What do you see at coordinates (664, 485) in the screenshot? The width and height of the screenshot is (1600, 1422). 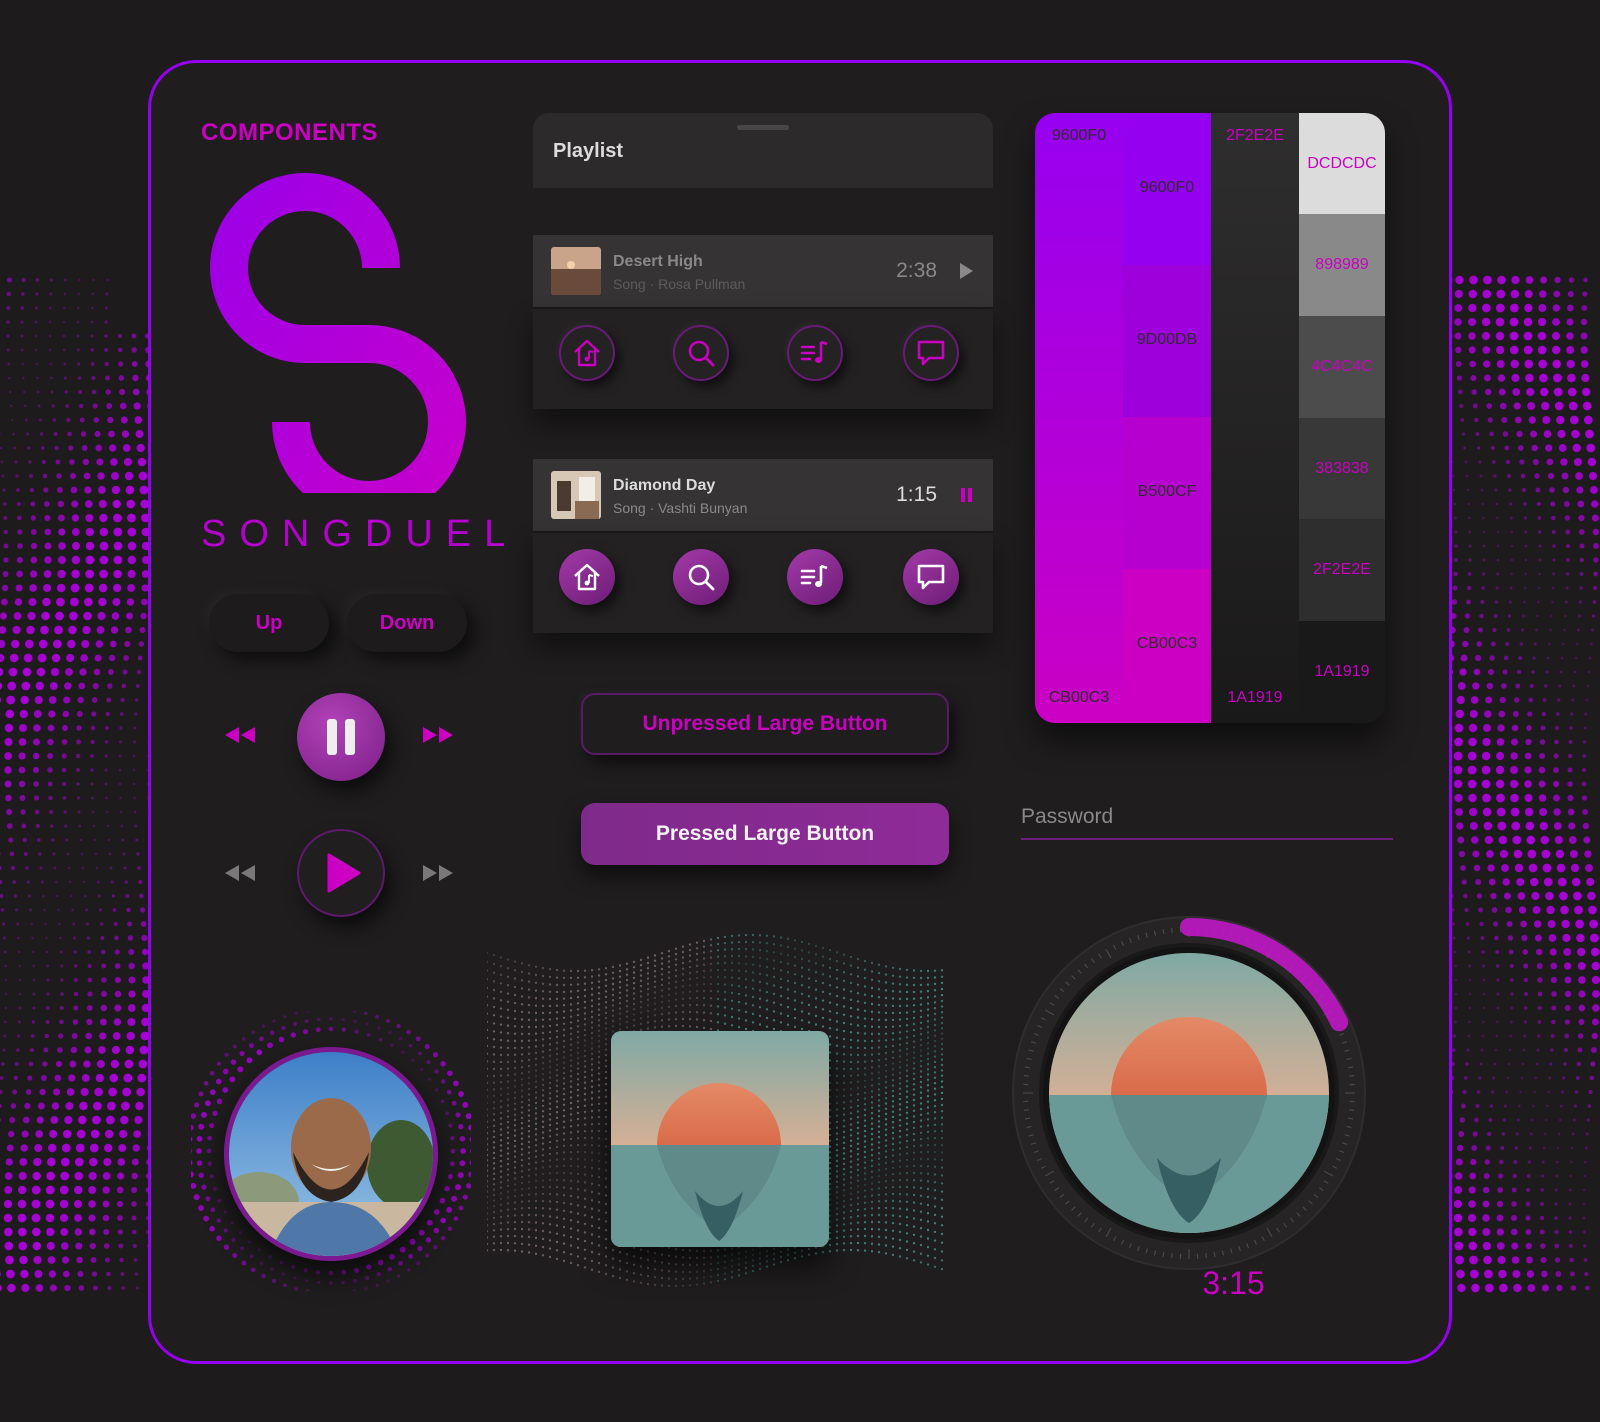 I see `track-title: Diamond Day` at bounding box center [664, 485].